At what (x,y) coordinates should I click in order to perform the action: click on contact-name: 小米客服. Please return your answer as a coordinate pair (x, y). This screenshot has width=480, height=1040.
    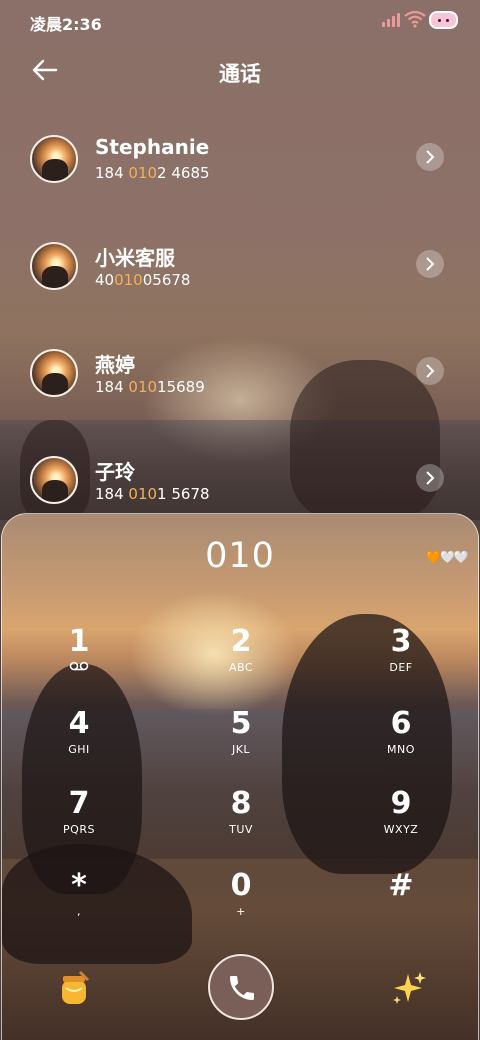
    Looking at the image, I should click on (135, 258).